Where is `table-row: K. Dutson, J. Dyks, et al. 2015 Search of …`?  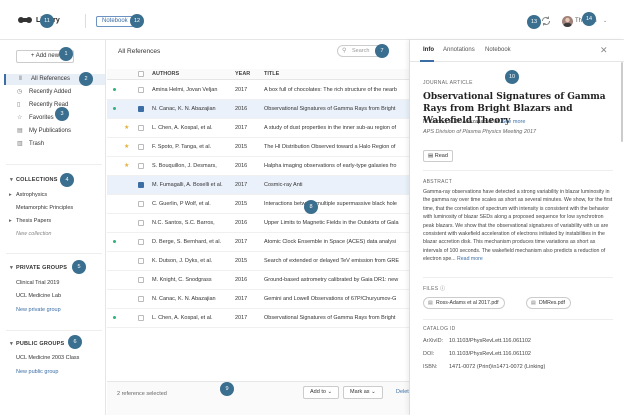 table-row: K. Dutson, J. Dyks, et al. 2015 Search of … is located at coordinates (258, 261).